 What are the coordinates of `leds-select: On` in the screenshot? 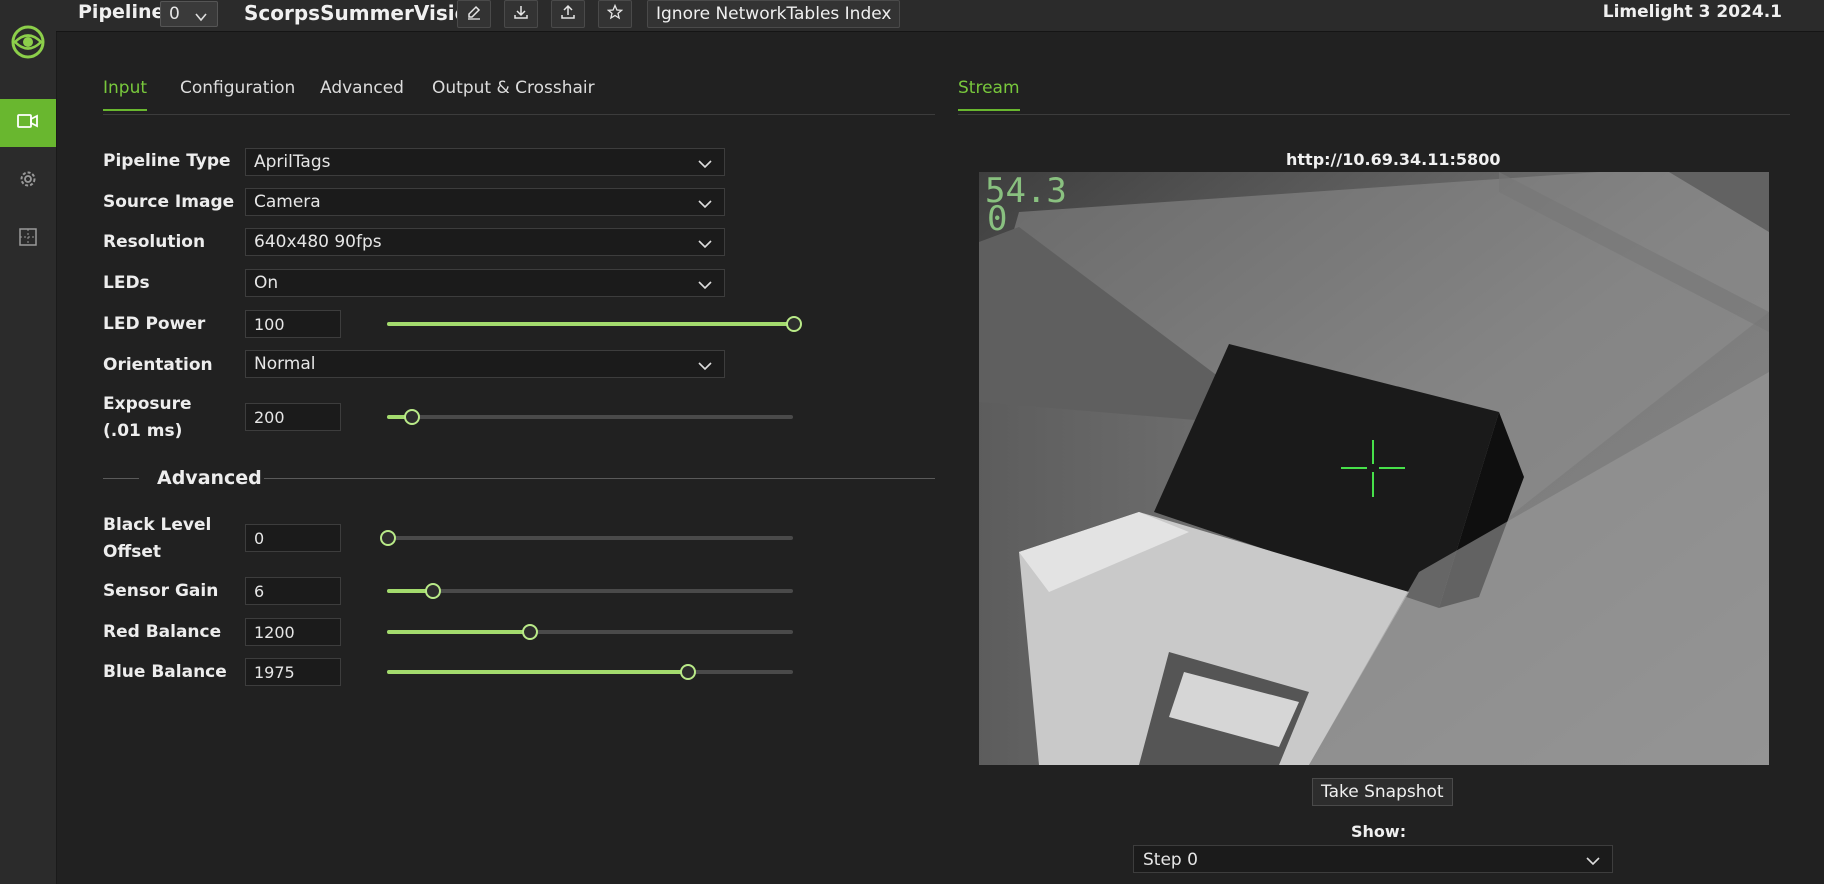 It's located at (485, 283).